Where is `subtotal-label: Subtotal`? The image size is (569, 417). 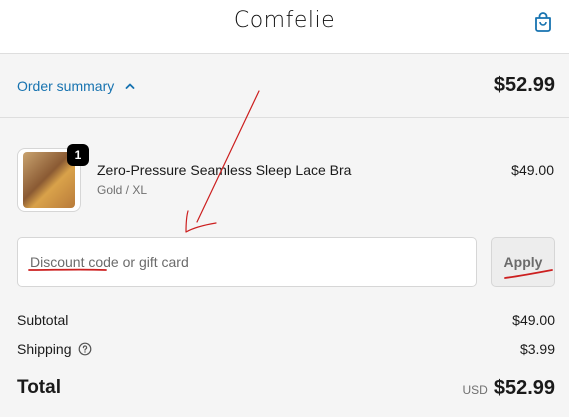
subtotal-label: Subtotal is located at coordinates (43, 320).